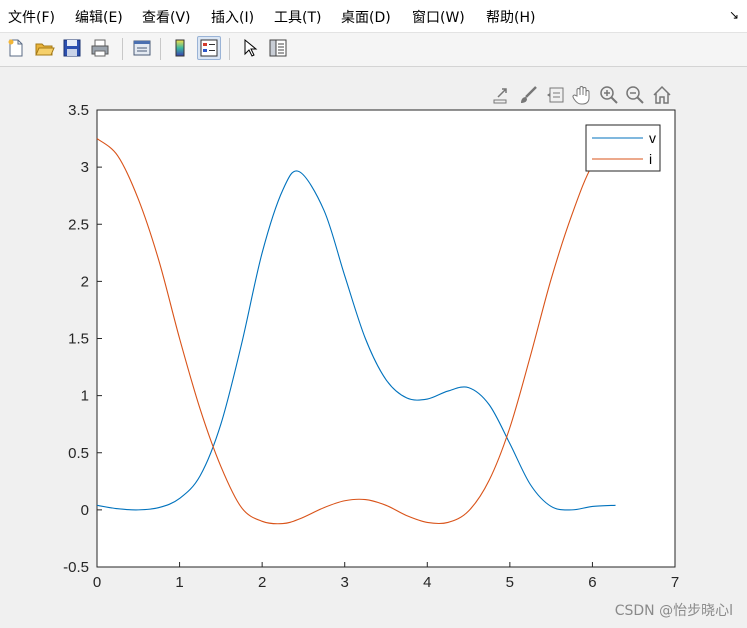 This screenshot has width=747, height=628. What do you see at coordinates (16, 48) in the screenshot?
I see `new-figure-icon` at bounding box center [16, 48].